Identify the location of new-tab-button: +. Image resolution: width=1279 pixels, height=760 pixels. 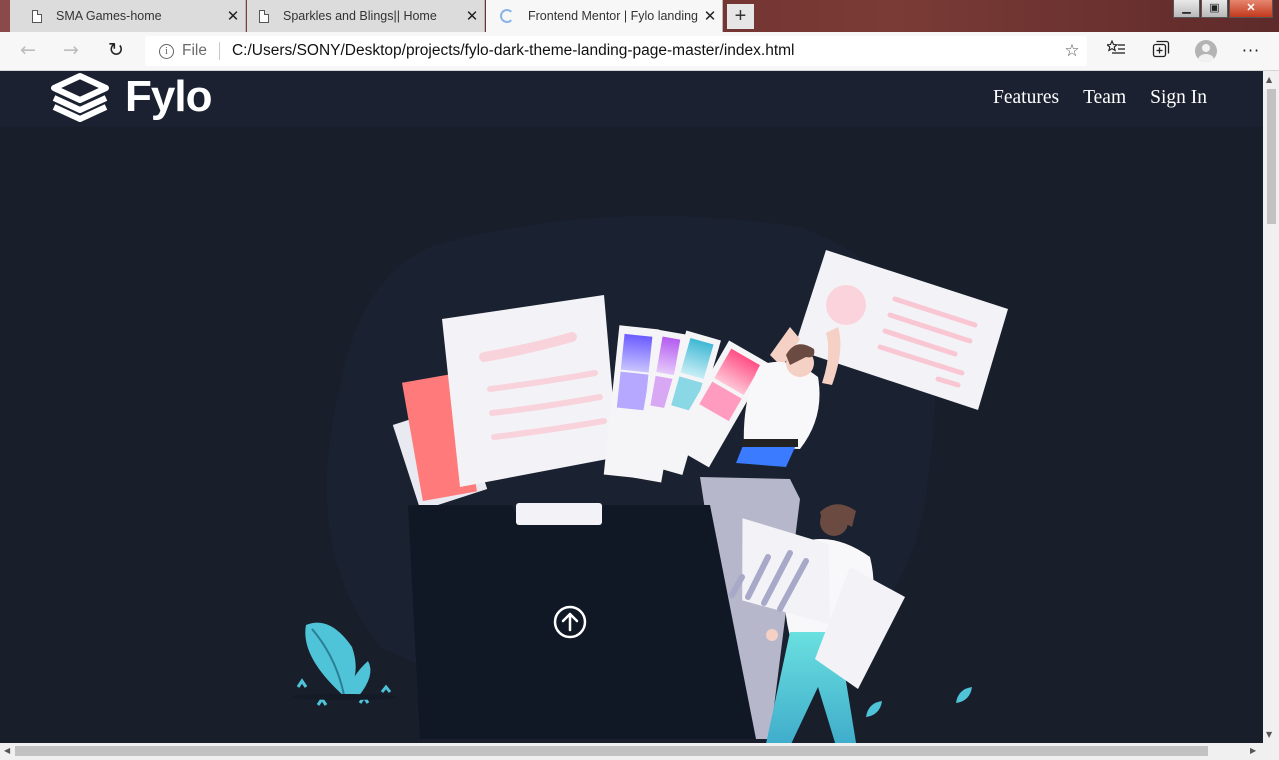
(740, 16).